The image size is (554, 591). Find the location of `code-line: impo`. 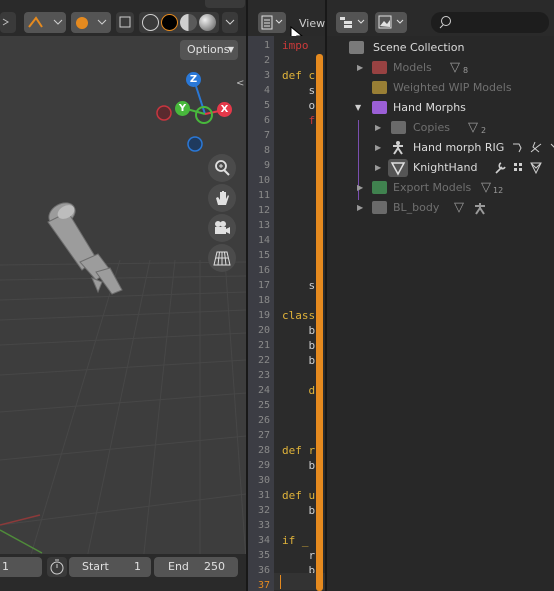

code-line: impo is located at coordinates (295, 45).